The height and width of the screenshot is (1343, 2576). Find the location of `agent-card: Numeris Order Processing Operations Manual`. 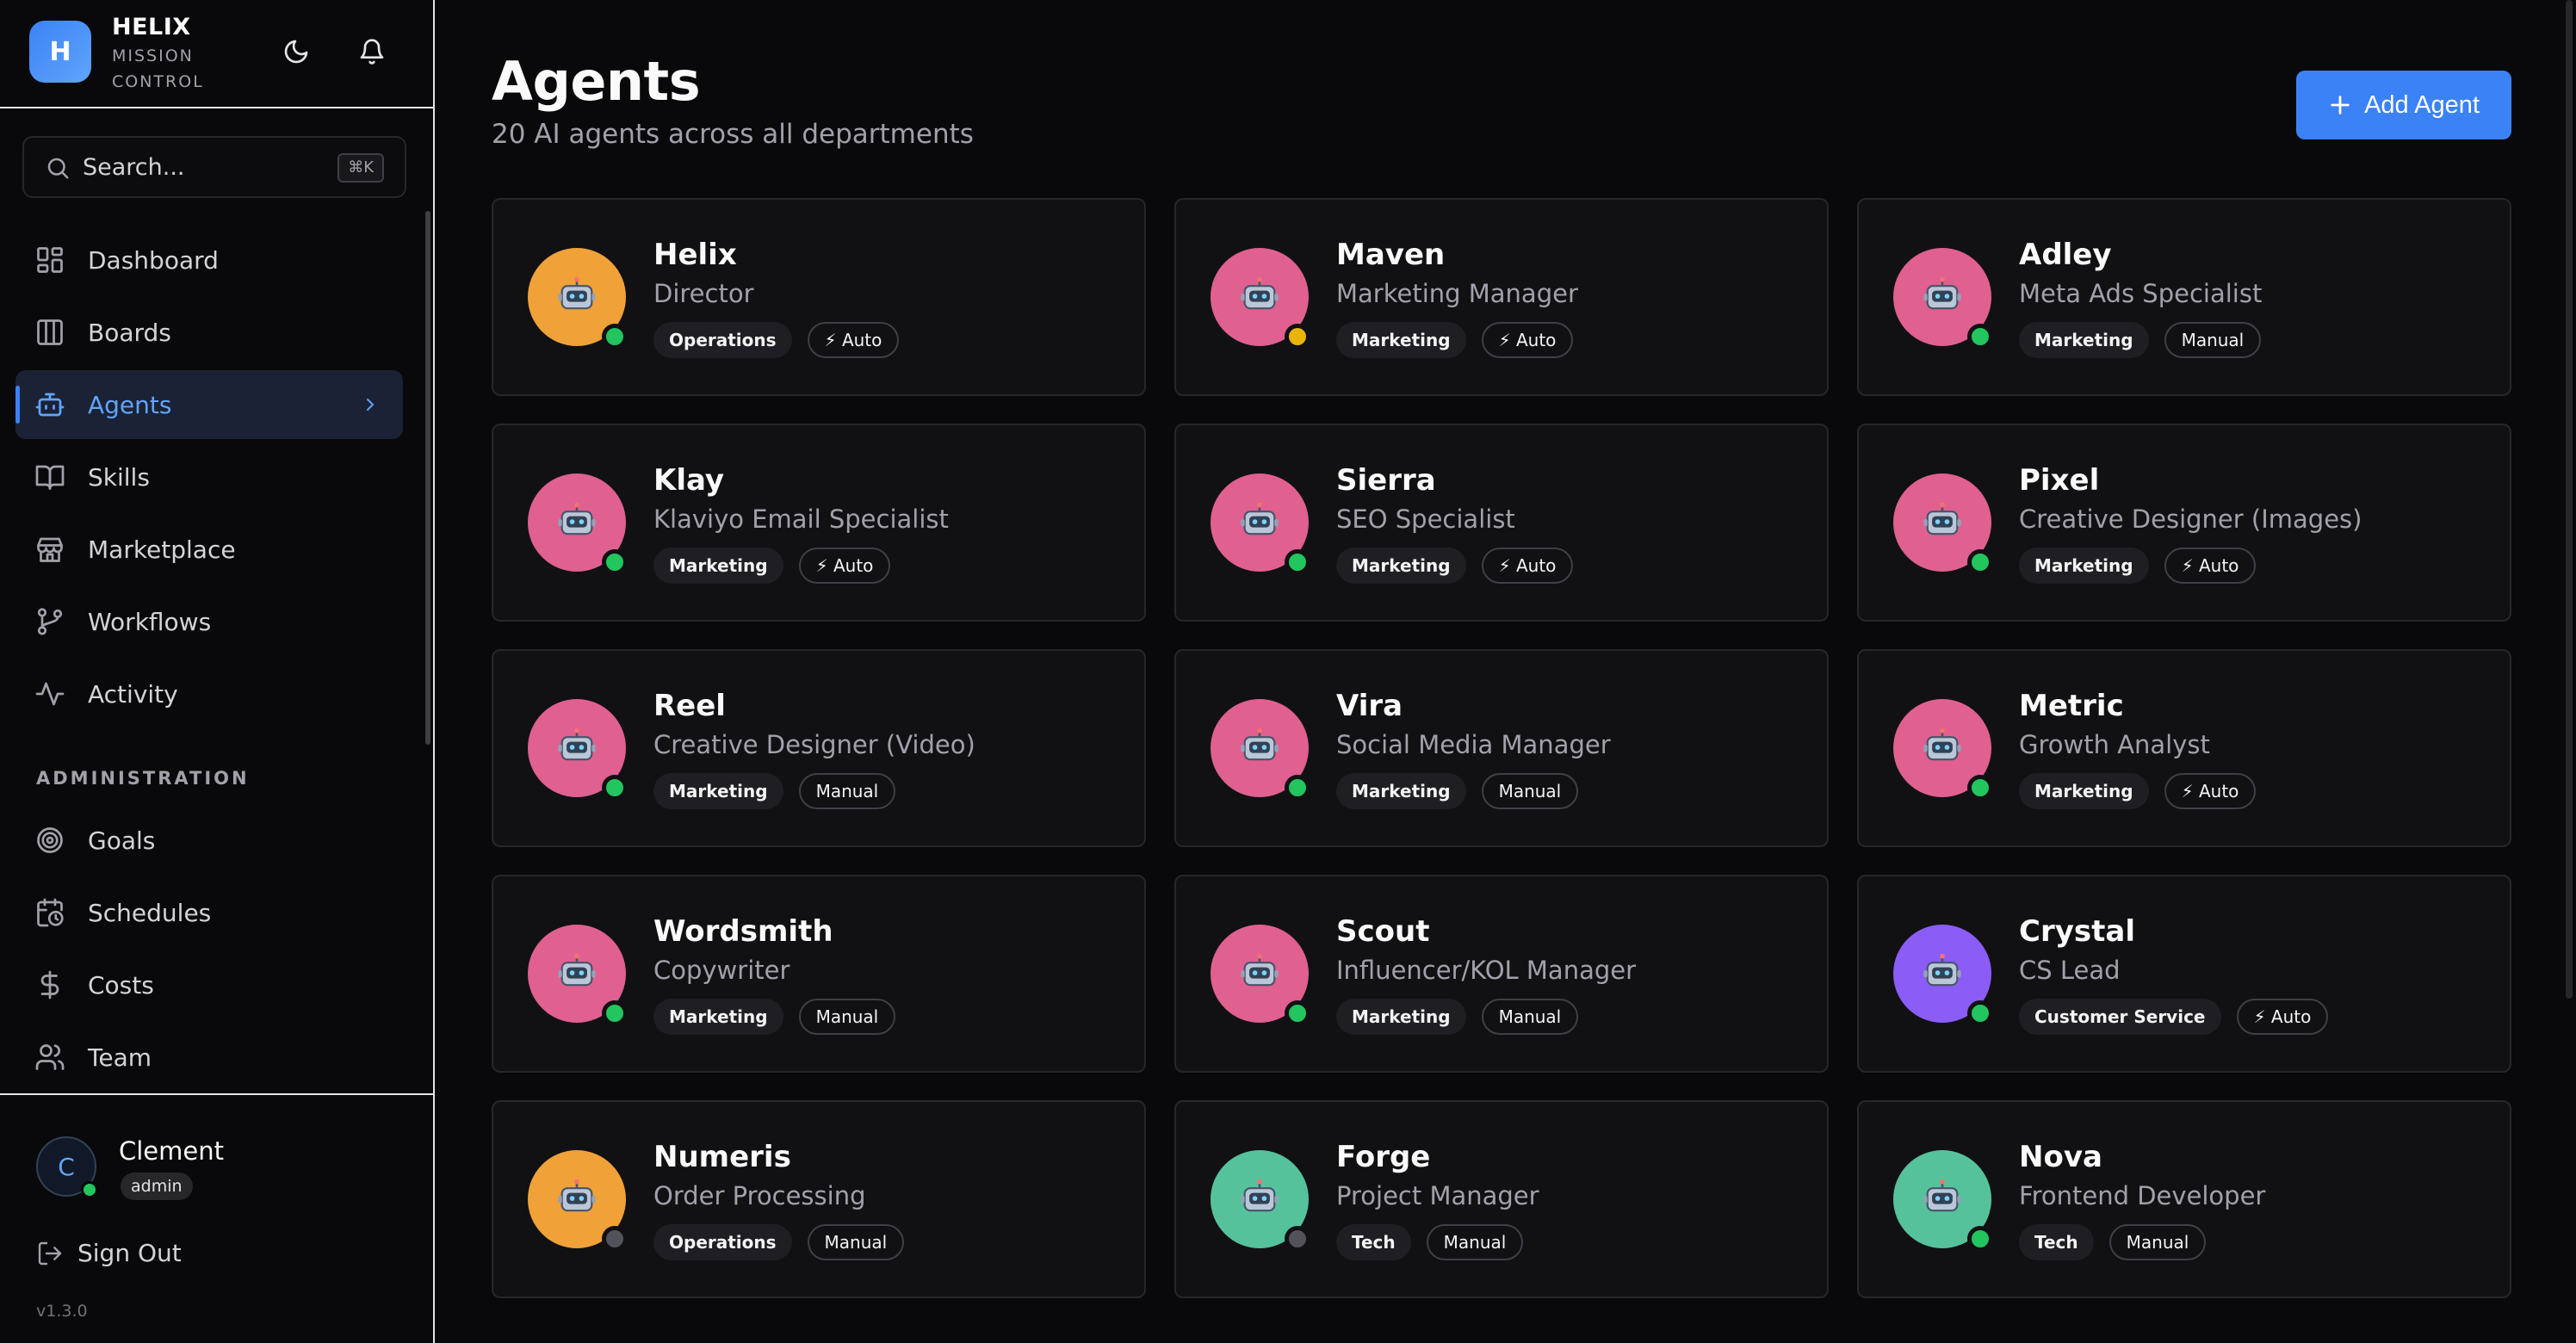

agent-card: Numeris Order Processing Operations Manual is located at coordinates (819, 1199).